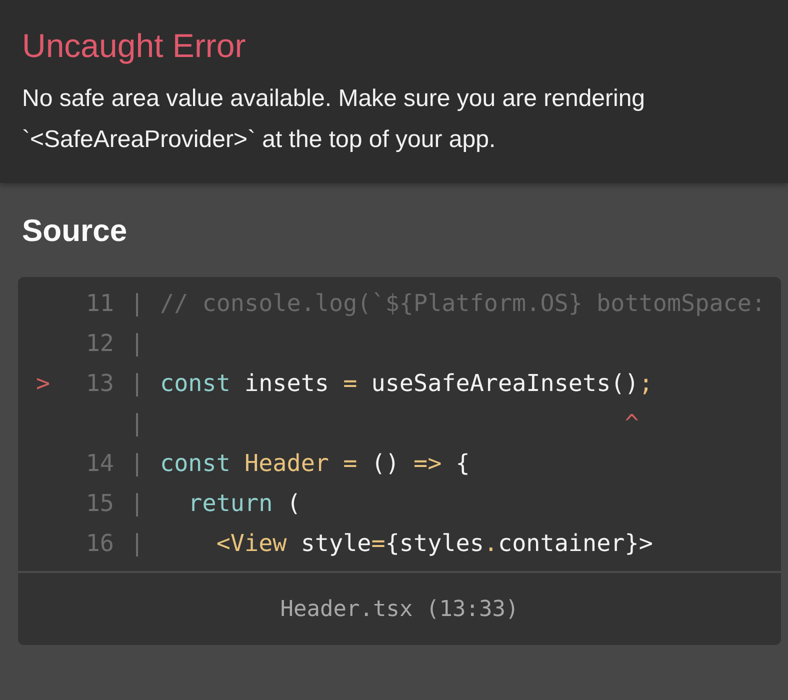 This screenshot has height=700, width=788. I want to click on line-number: 11, so click(99, 303).